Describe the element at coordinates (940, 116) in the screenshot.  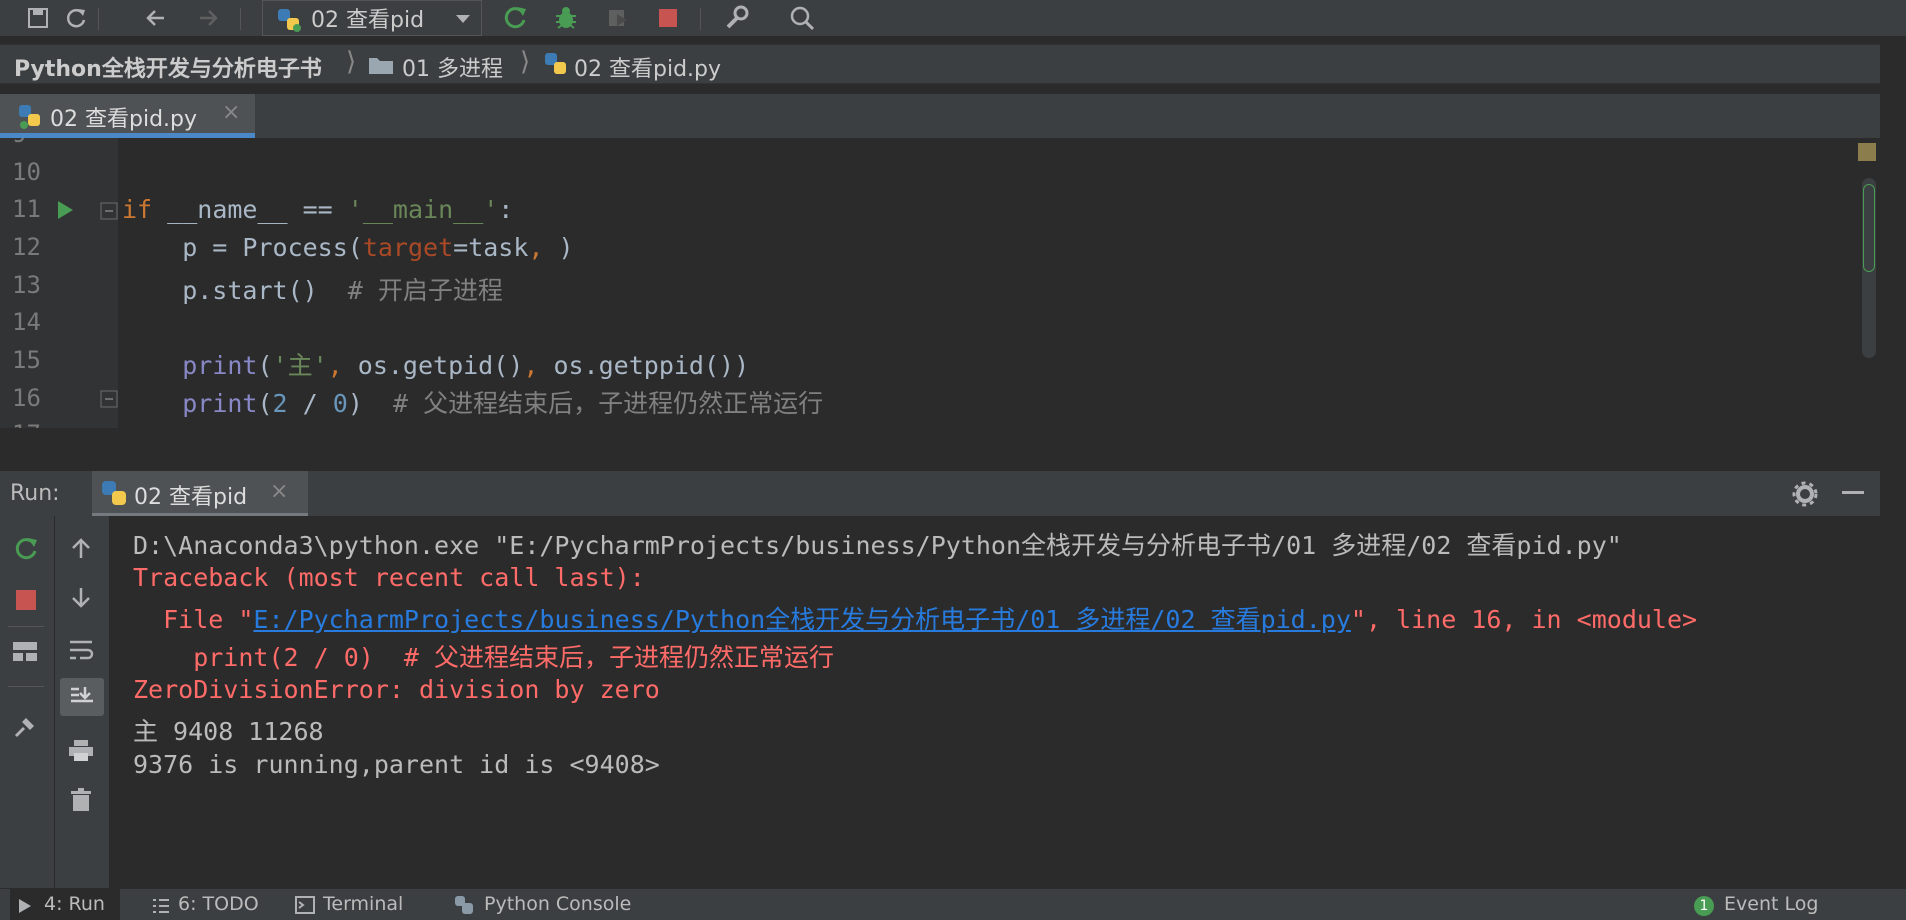
I see `editor-tab-bar: 02 查看pid.py ×` at that location.